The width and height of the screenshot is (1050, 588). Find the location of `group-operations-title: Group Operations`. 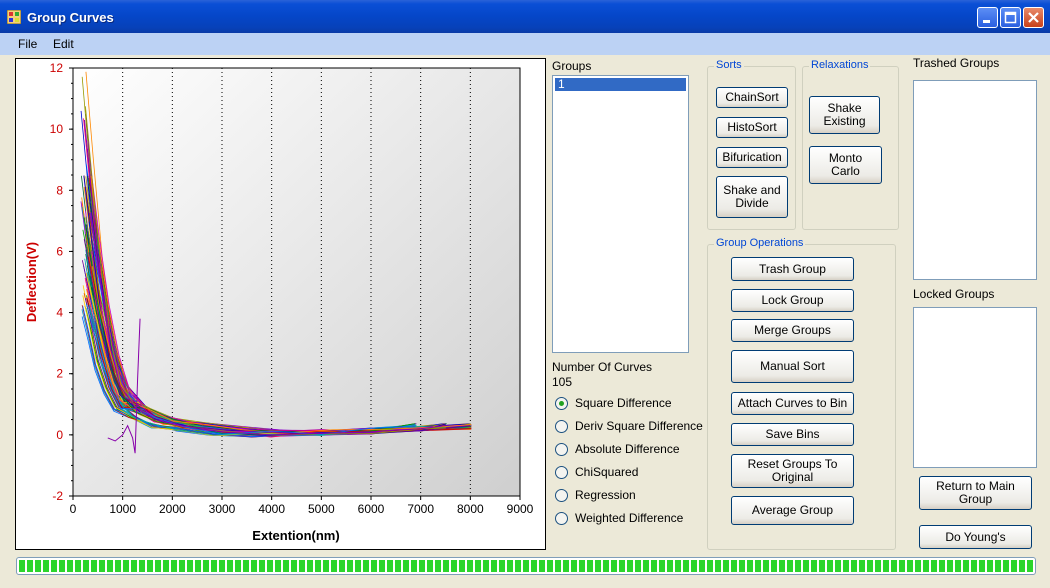

group-operations-title: Group Operations is located at coordinates (760, 243).